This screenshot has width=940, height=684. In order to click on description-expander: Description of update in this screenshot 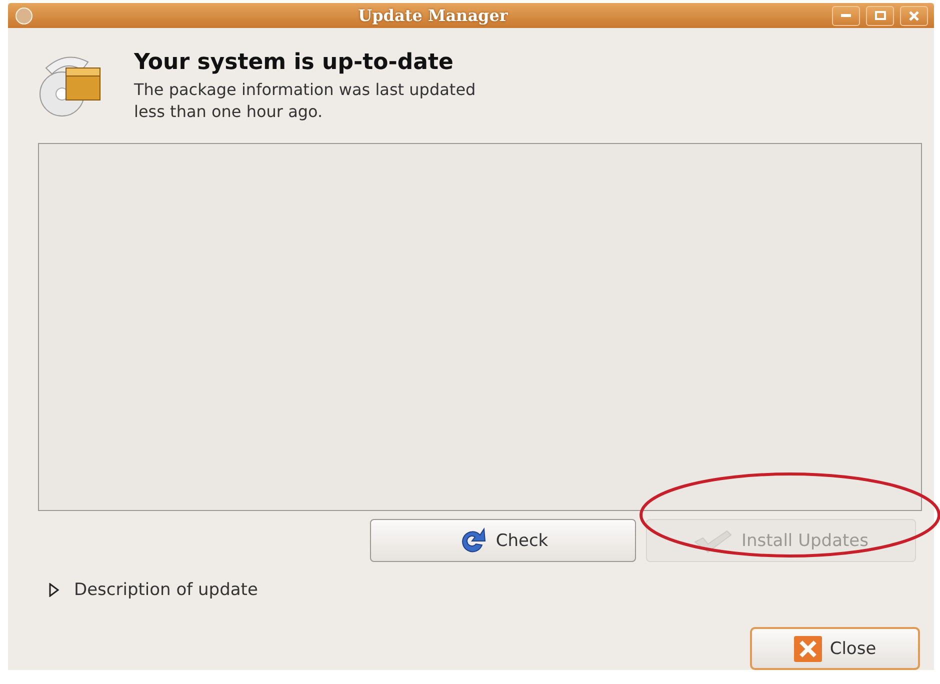, I will do `click(153, 590)`.